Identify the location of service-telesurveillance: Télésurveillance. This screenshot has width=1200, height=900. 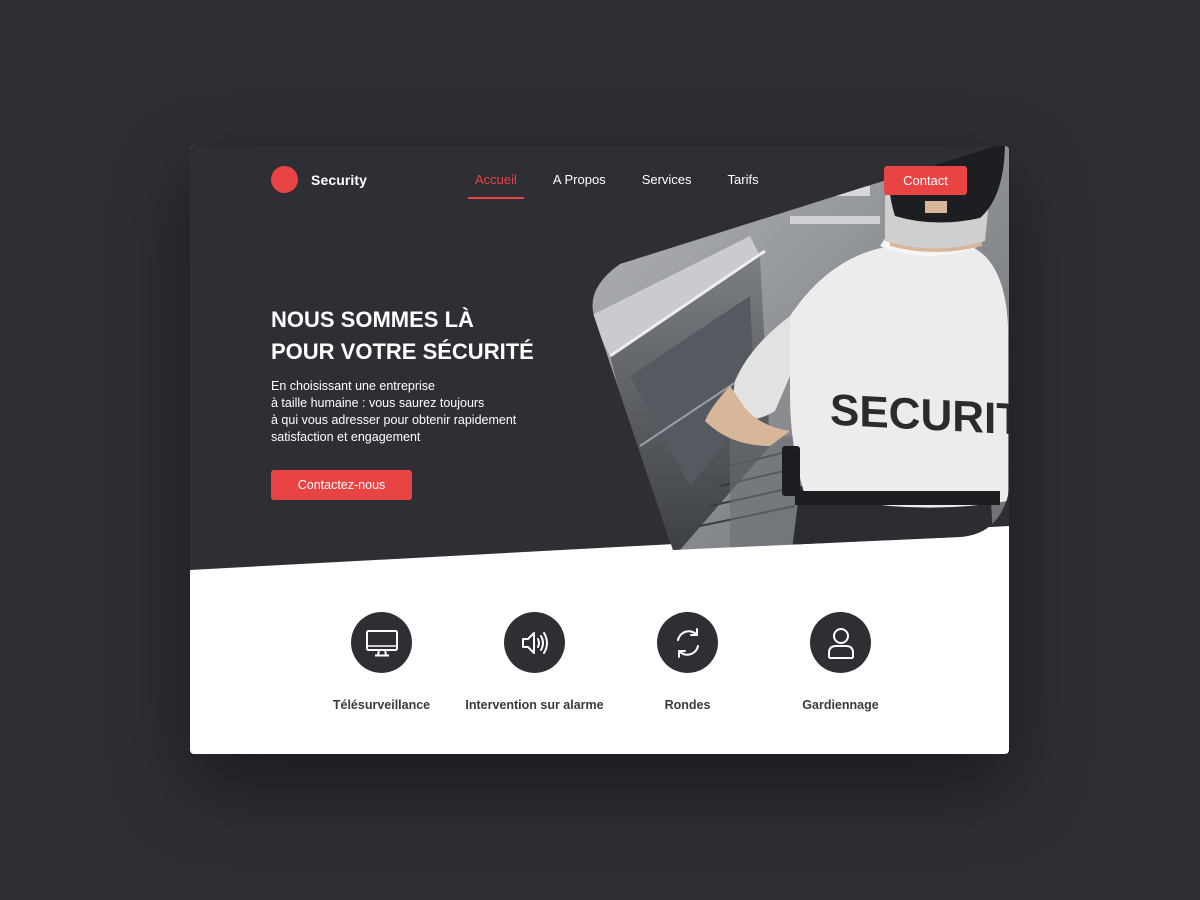
(381, 662).